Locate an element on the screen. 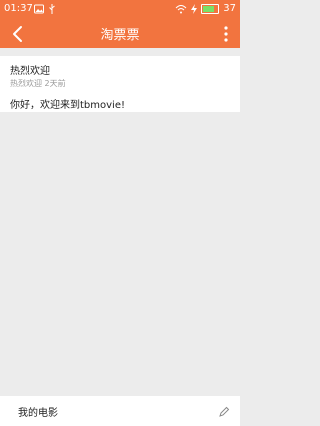  page-title: 淘票票 is located at coordinates (120, 35).